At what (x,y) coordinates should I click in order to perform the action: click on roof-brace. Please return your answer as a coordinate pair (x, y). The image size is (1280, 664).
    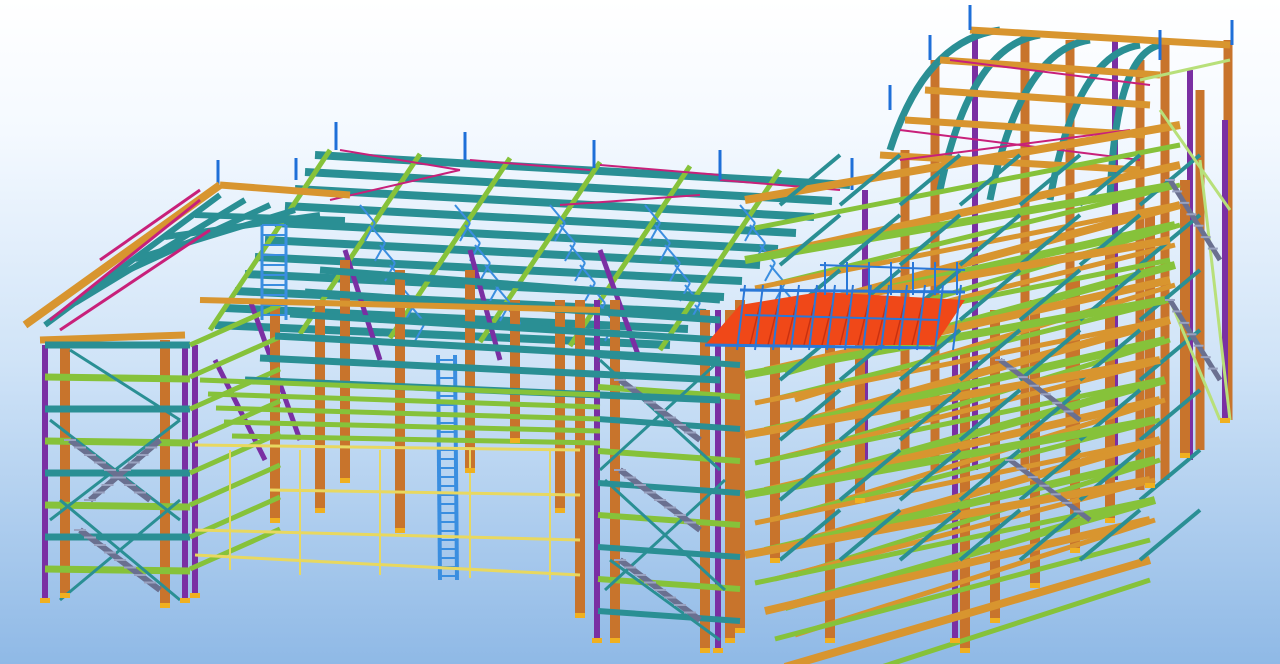
    Looking at the image, I should click on (125, 260).